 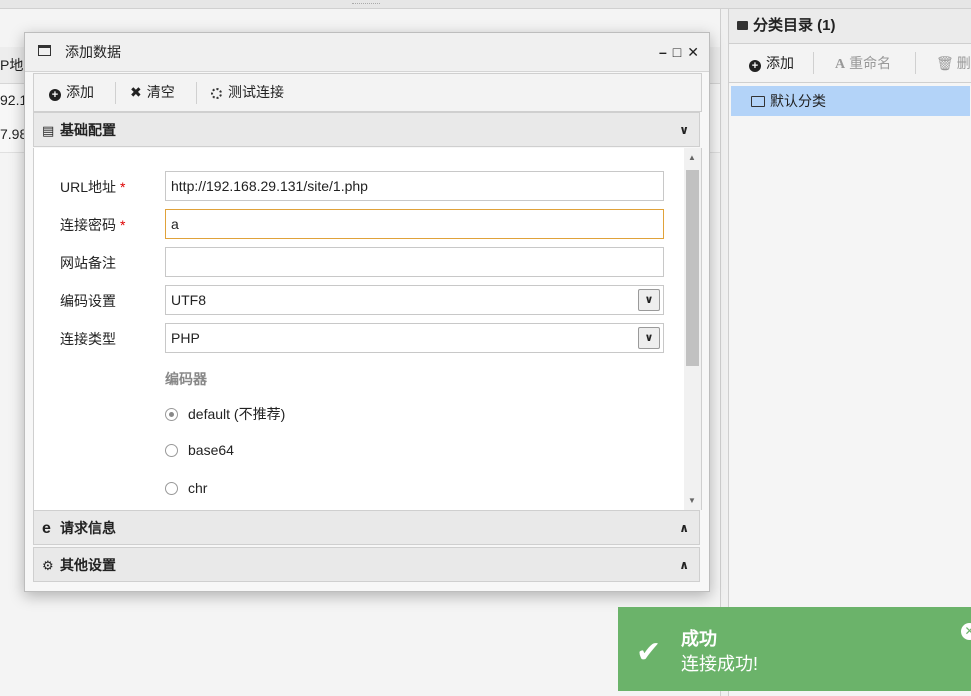 I want to click on encoding-row: 编码设置 UTF8 ∨, so click(x=367, y=300).